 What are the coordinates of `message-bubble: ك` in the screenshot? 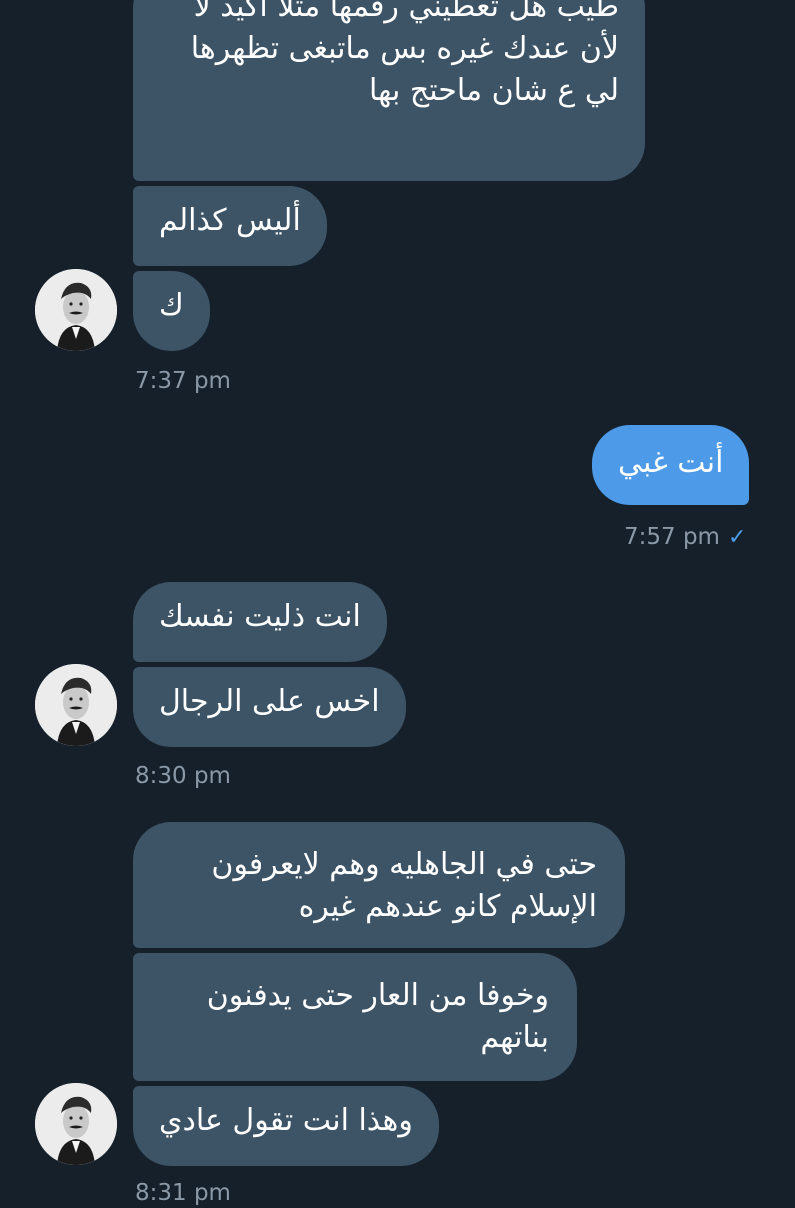 It's located at (171, 311).